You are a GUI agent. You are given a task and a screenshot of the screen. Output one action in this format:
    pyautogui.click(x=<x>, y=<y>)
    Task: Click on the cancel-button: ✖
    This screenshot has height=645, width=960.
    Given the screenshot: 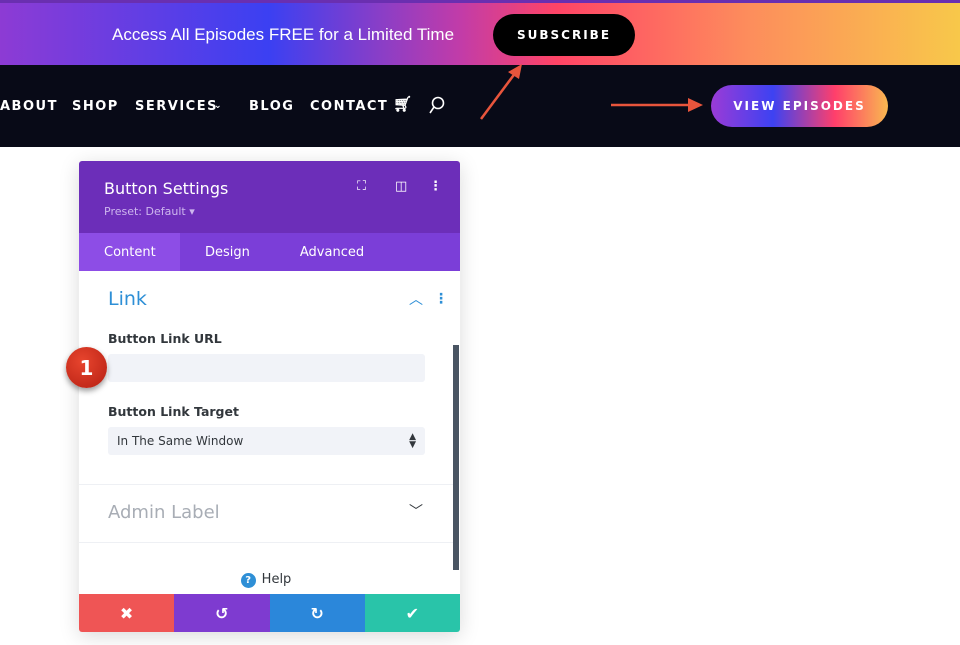 What is the action you would take?
    pyautogui.click(x=127, y=613)
    